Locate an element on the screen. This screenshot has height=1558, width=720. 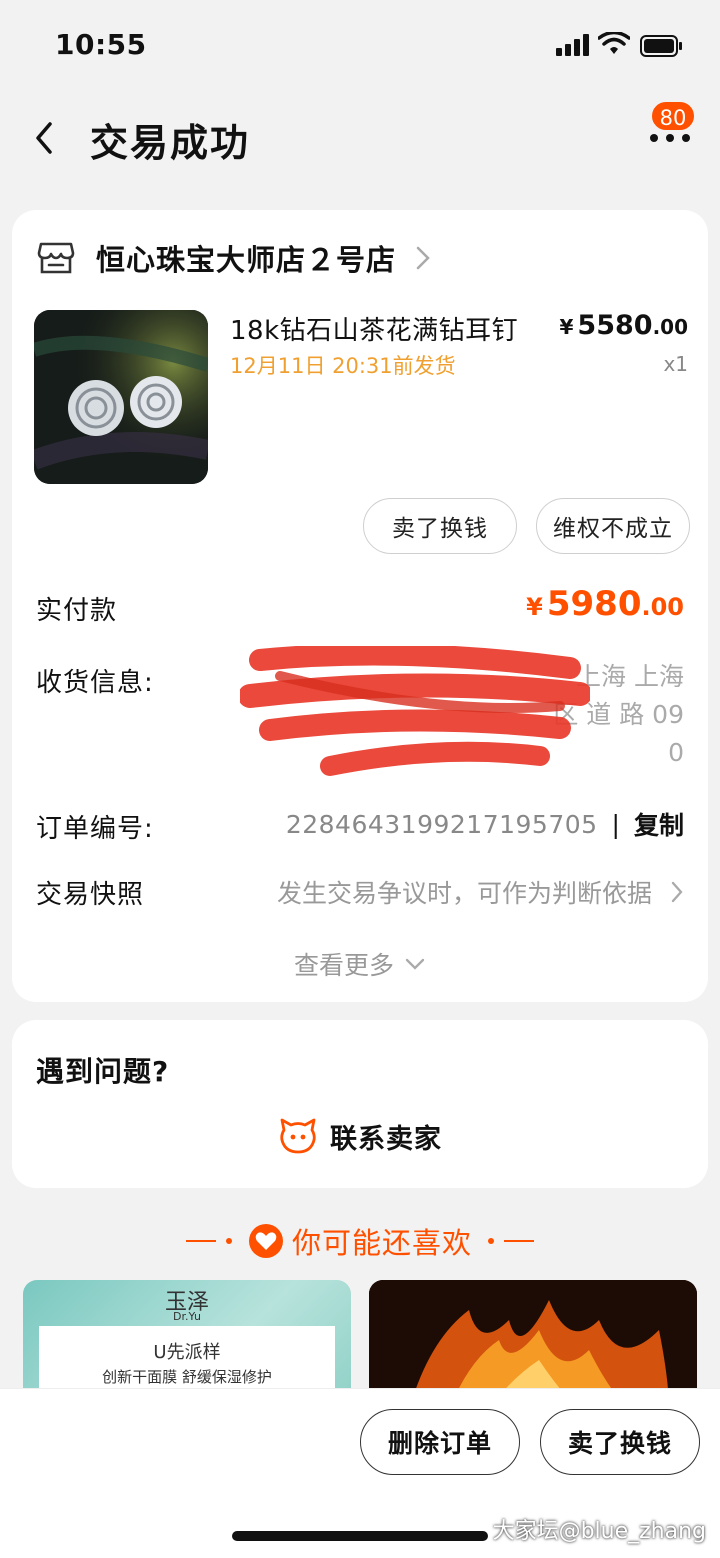
see-more-button: 查看更多 is located at coordinates (360, 964).